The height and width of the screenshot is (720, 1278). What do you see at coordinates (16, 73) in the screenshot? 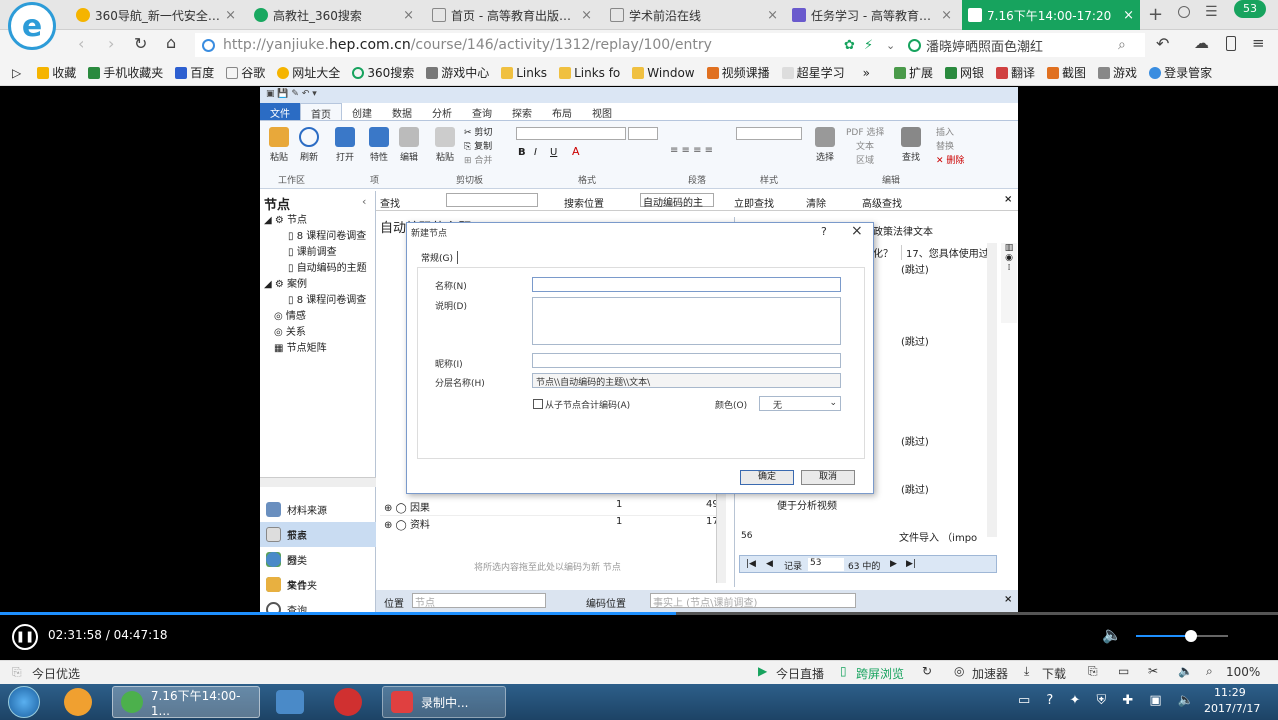
I see `sidebar-toggle-icon: ▷` at bounding box center [16, 73].